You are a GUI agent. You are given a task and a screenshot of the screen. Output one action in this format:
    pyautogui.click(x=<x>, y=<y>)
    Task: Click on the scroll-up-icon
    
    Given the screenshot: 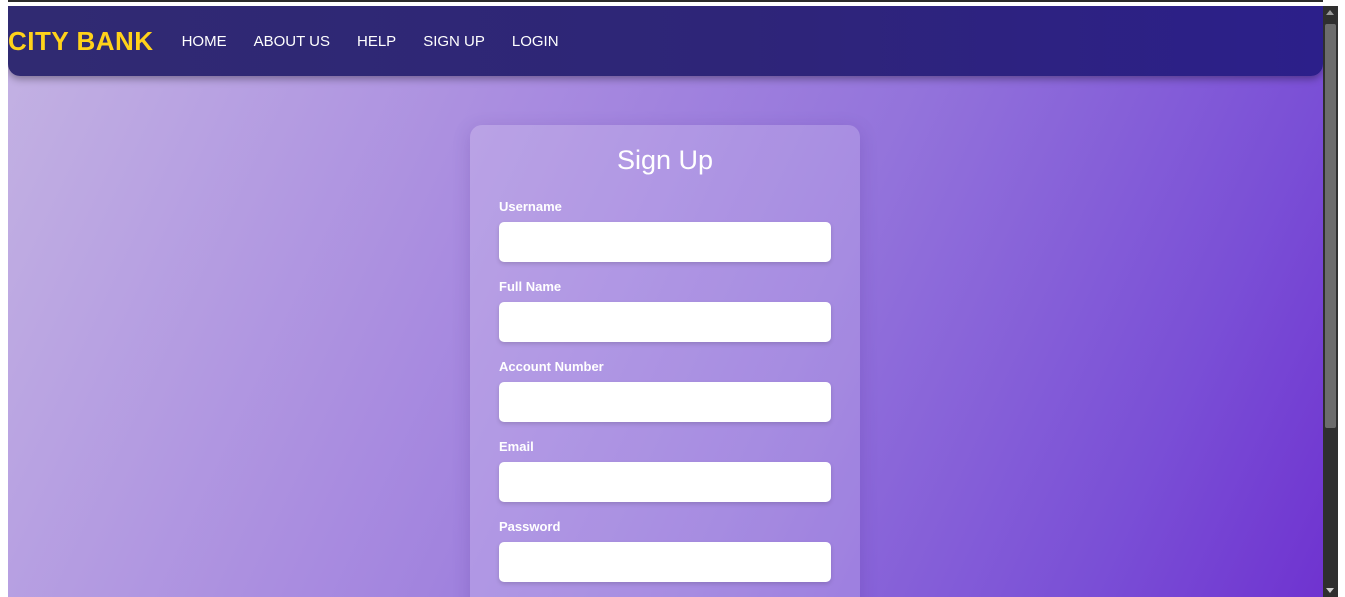 What is the action you would take?
    pyautogui.click(x=1330, y=12)
    